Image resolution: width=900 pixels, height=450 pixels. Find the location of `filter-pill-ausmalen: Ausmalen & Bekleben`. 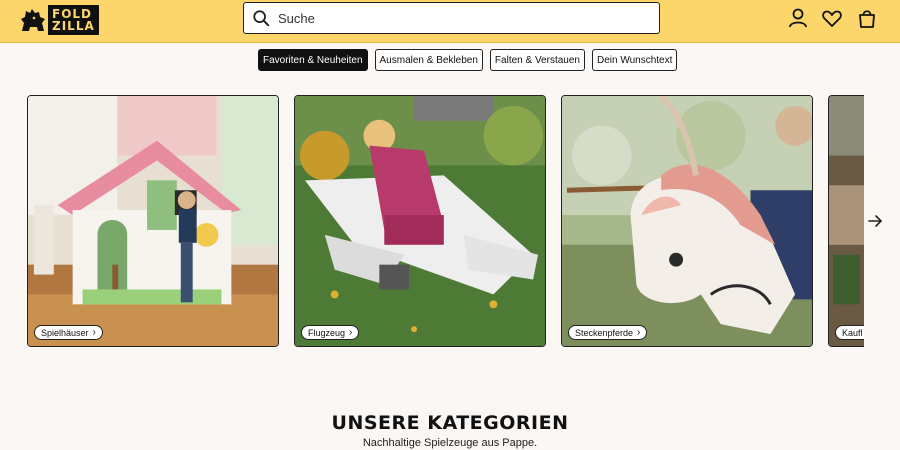

filter-pill-ausmalen: Ausmalen & Bekleben is located at coordinates (428, 60).